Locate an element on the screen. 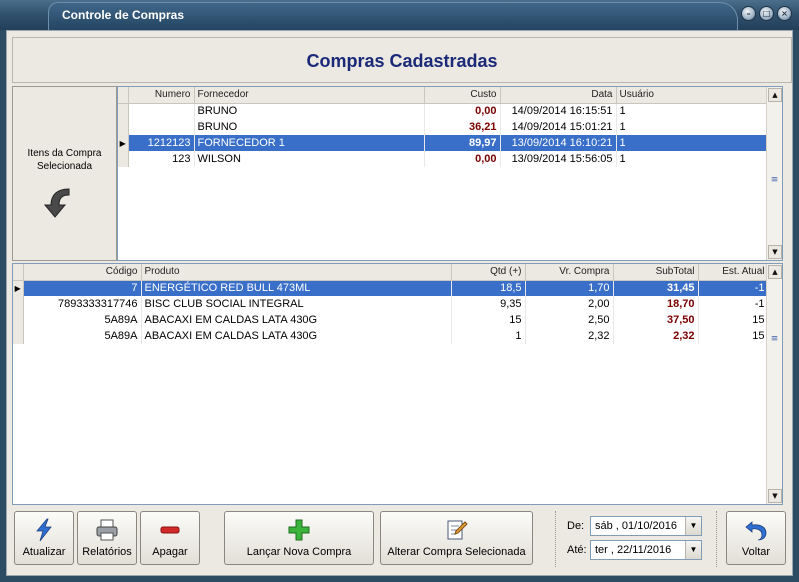 This screenshot has width=799, height=582. cell-codigo: 7 is located at coordinates (82, 288).